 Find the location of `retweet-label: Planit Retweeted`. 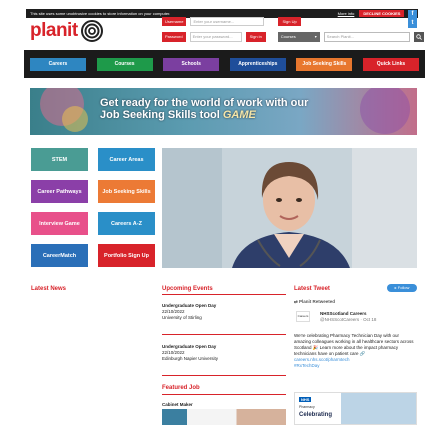

retweet-label: Planit Retweeted is located at coordinates (317, 301).